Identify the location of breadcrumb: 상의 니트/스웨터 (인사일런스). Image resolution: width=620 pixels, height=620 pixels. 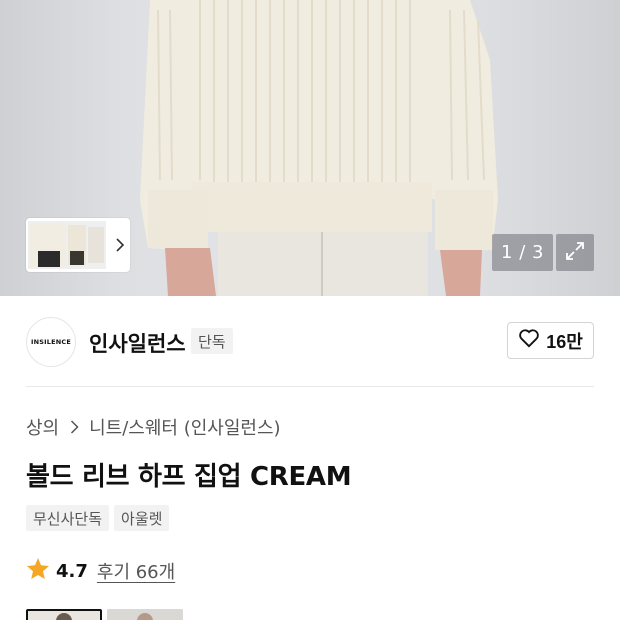
(153, 427).